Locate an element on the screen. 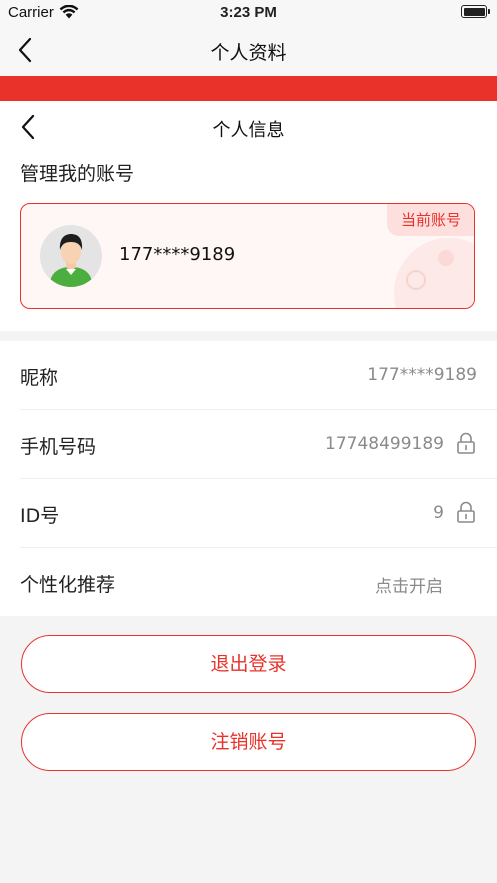 The width and height of the screenshot is (497, 883). current-account-card: 177****9189 当前账号 is located at coordinates (247, 256).